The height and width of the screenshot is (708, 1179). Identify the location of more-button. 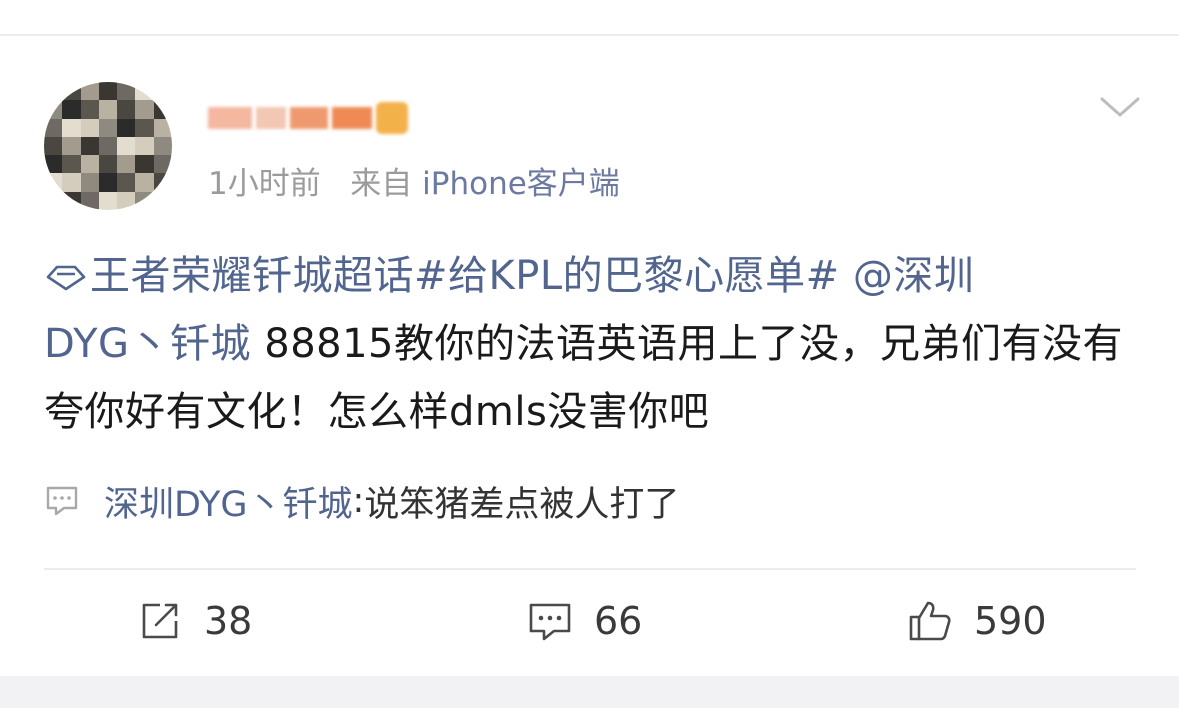
(1120, 107).